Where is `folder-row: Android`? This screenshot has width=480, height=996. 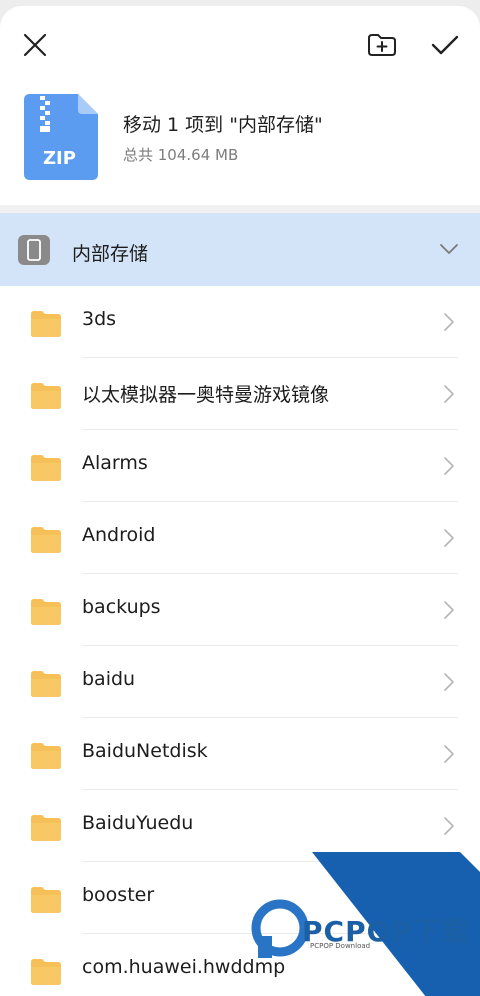
folder-row: Android is located at coordinates (240, 538).